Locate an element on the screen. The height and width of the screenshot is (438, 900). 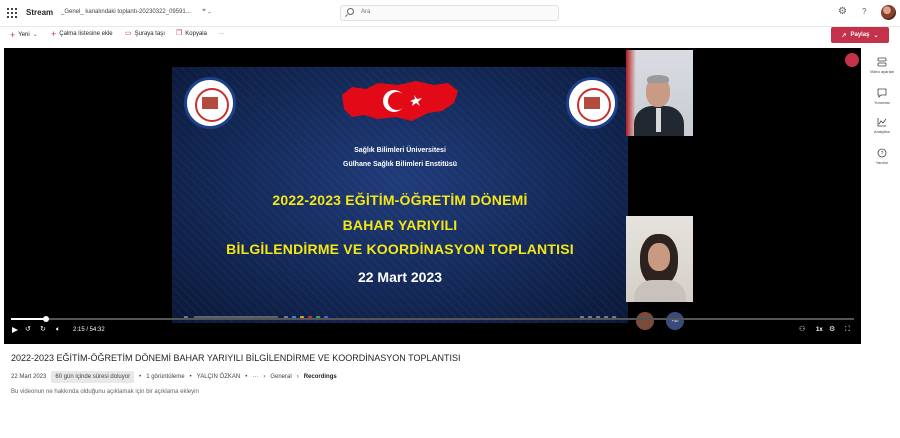
copy-button: ❐ Kopyala is located at coordinates (191, 33).